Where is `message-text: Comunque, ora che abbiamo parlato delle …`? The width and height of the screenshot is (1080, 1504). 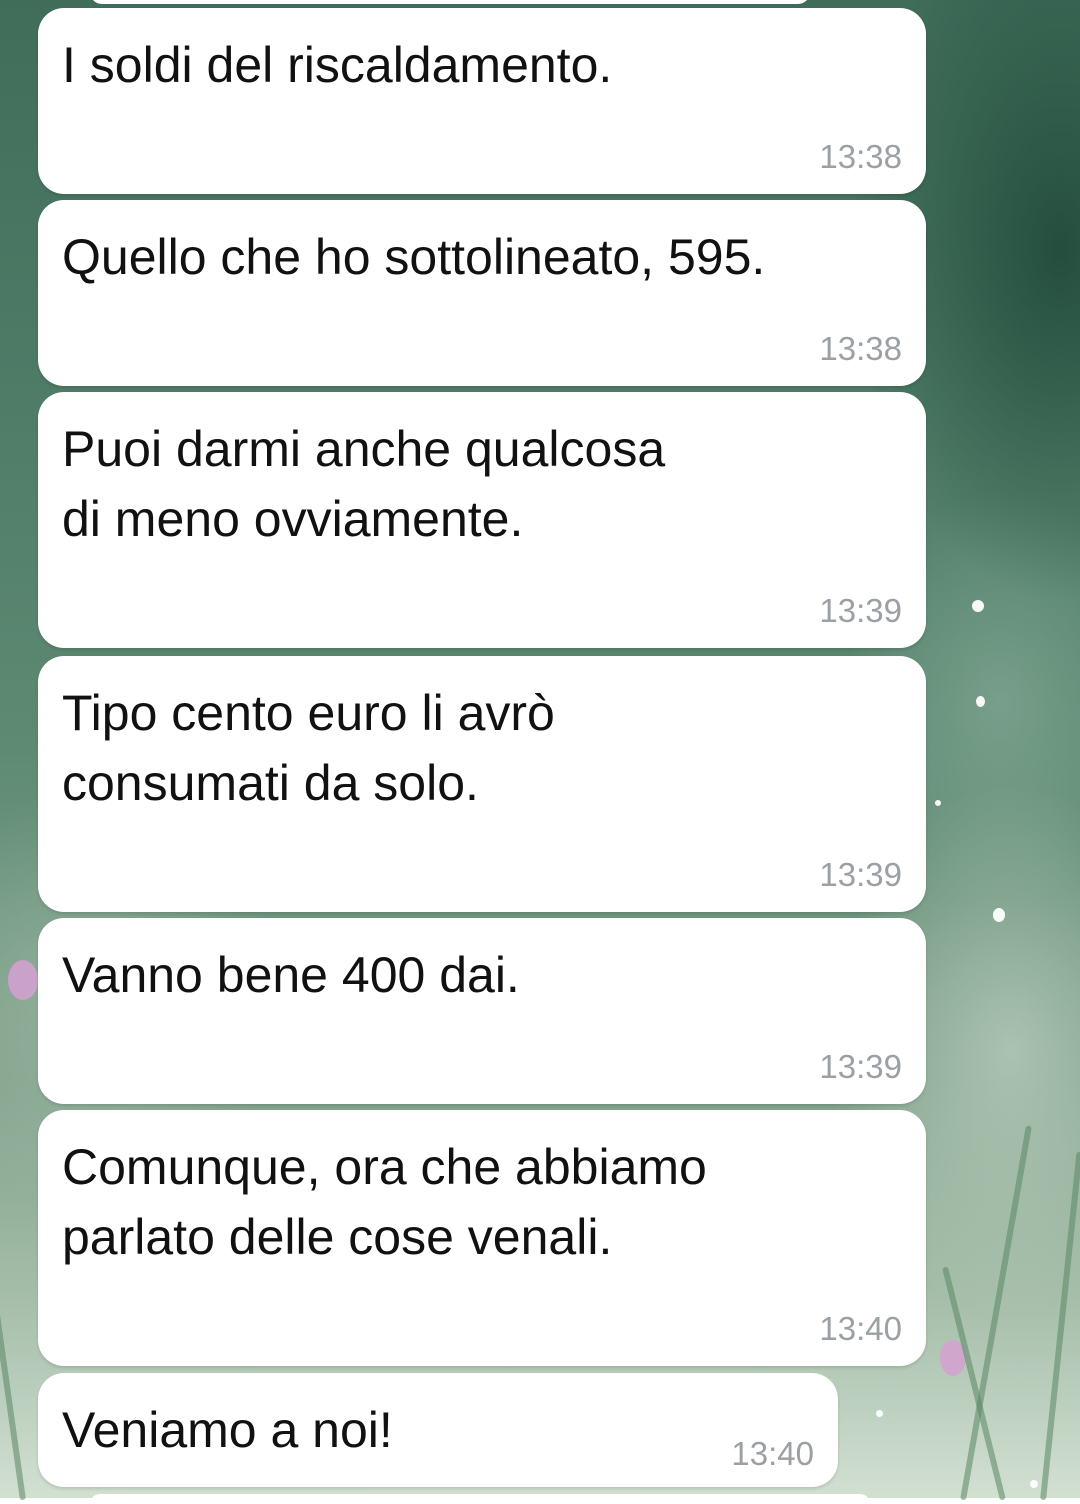 message-text: Comunque, ora che abbiamo parlato delle … is located at coordinates (384, 1202).